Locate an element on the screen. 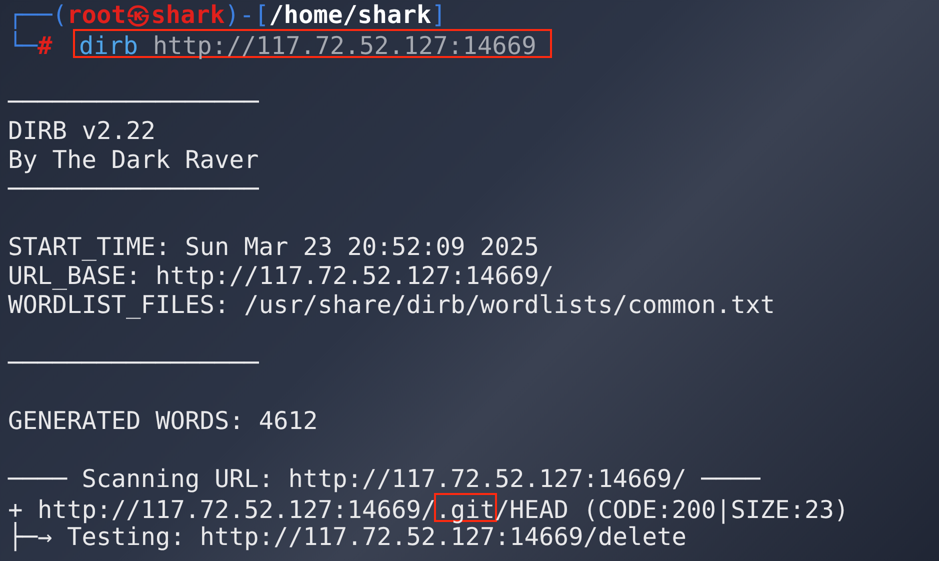 This screenshot has width=939, height=561. output-line: GENERATED WORDS: 4612 is located at coordinates (163, 420).